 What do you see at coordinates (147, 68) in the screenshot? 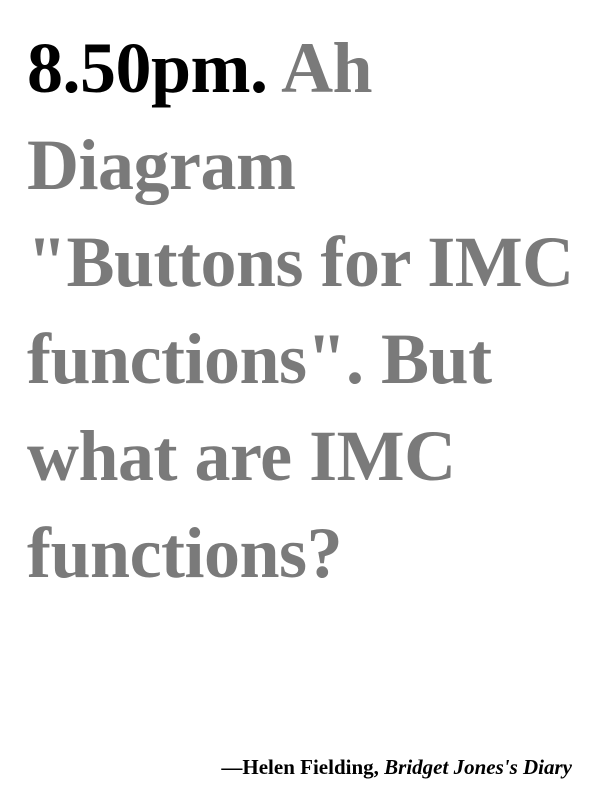
I see `quote-time: 8.50pm.` at bounding box center [147, 68].